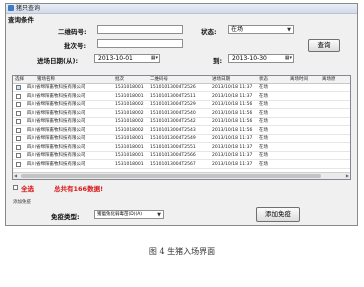  I want to click on cell-code: 15101013004T2540, so click(173, 113).